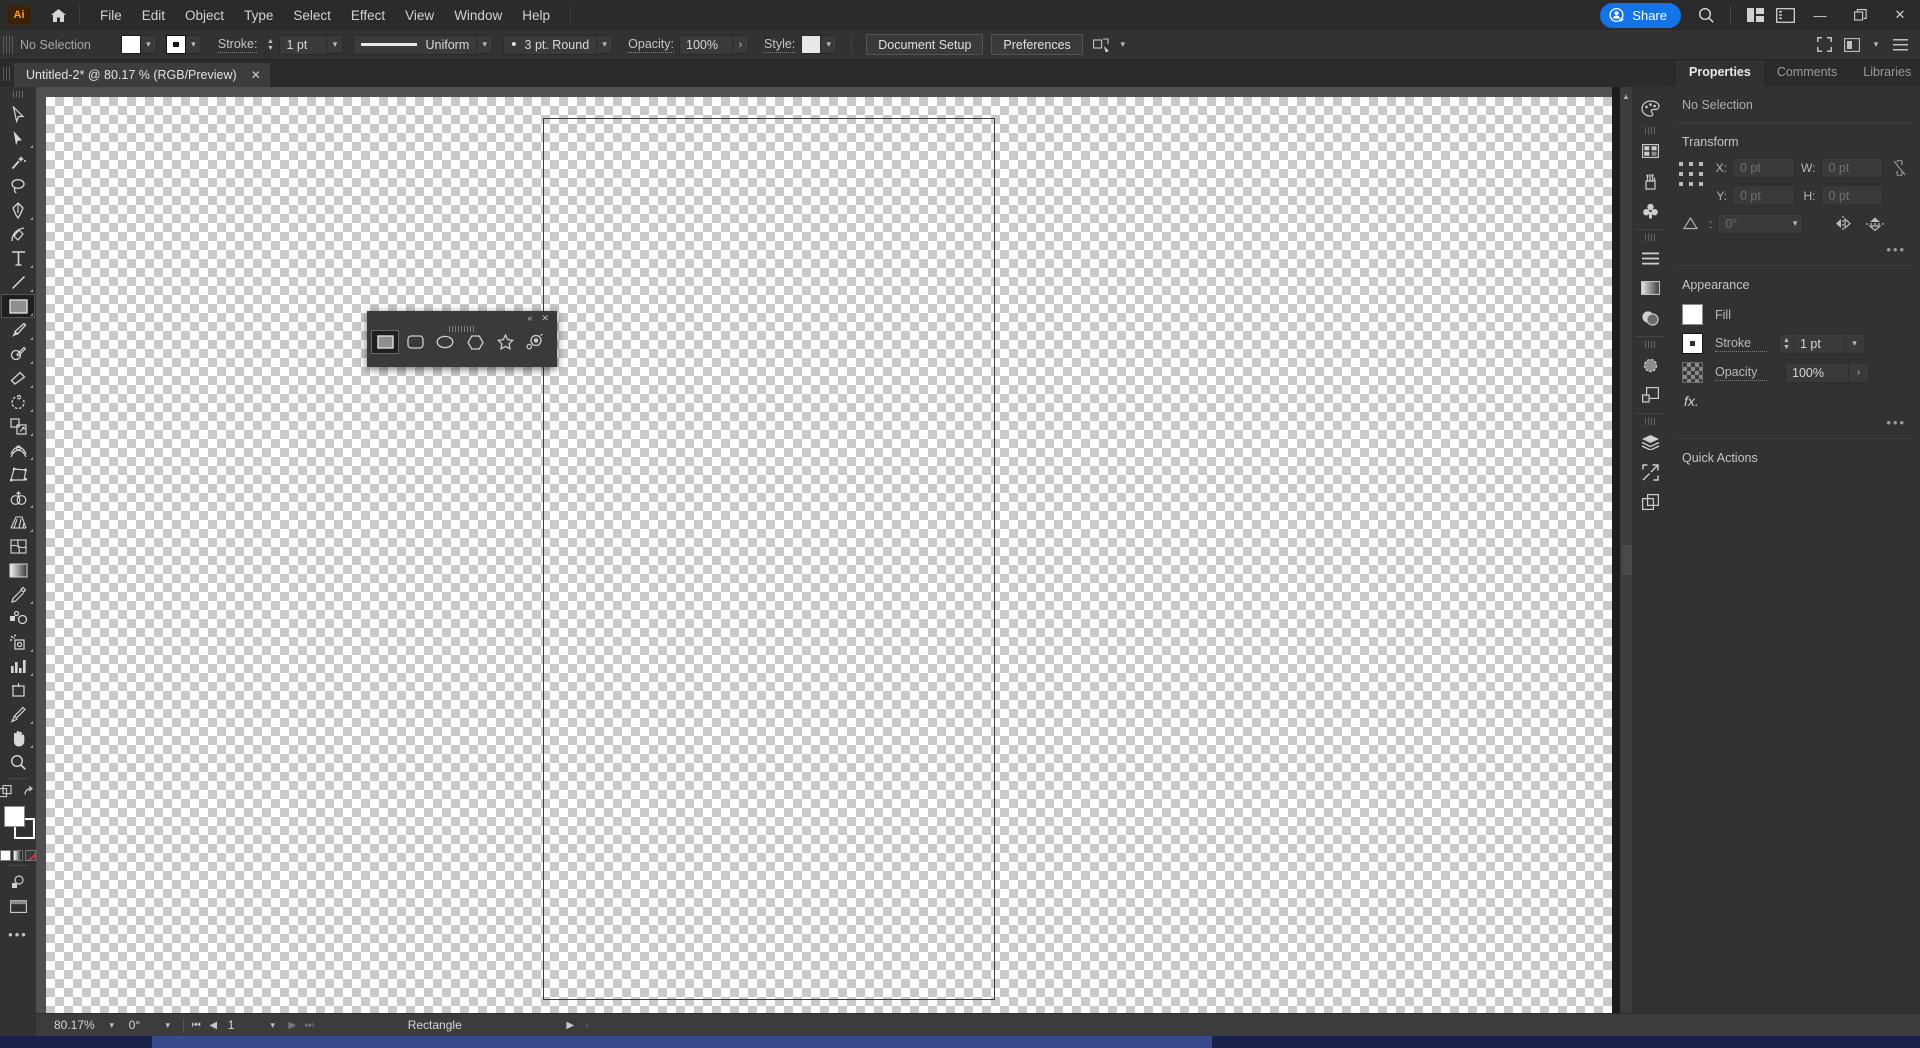 This screenshot has width=1920, height=1048. I want to click on perspective-grid-tool, so click(18, 522).